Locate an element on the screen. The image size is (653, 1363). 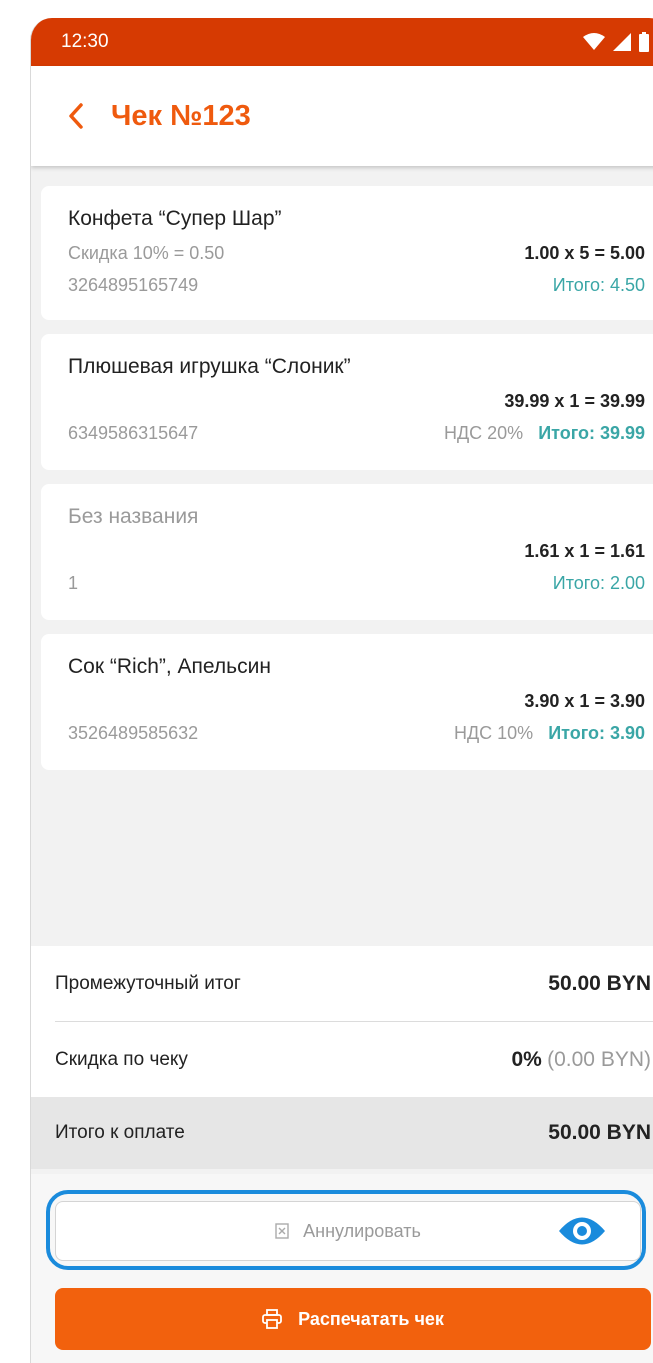
item-barcode: 3526489585632 is located at coordinates (133, 733).